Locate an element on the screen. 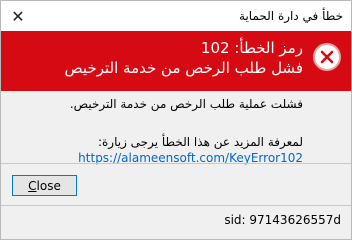 The image size is (352, 240). error-code: رمز الخطأ: 102 is located at coordinates (251, 48).